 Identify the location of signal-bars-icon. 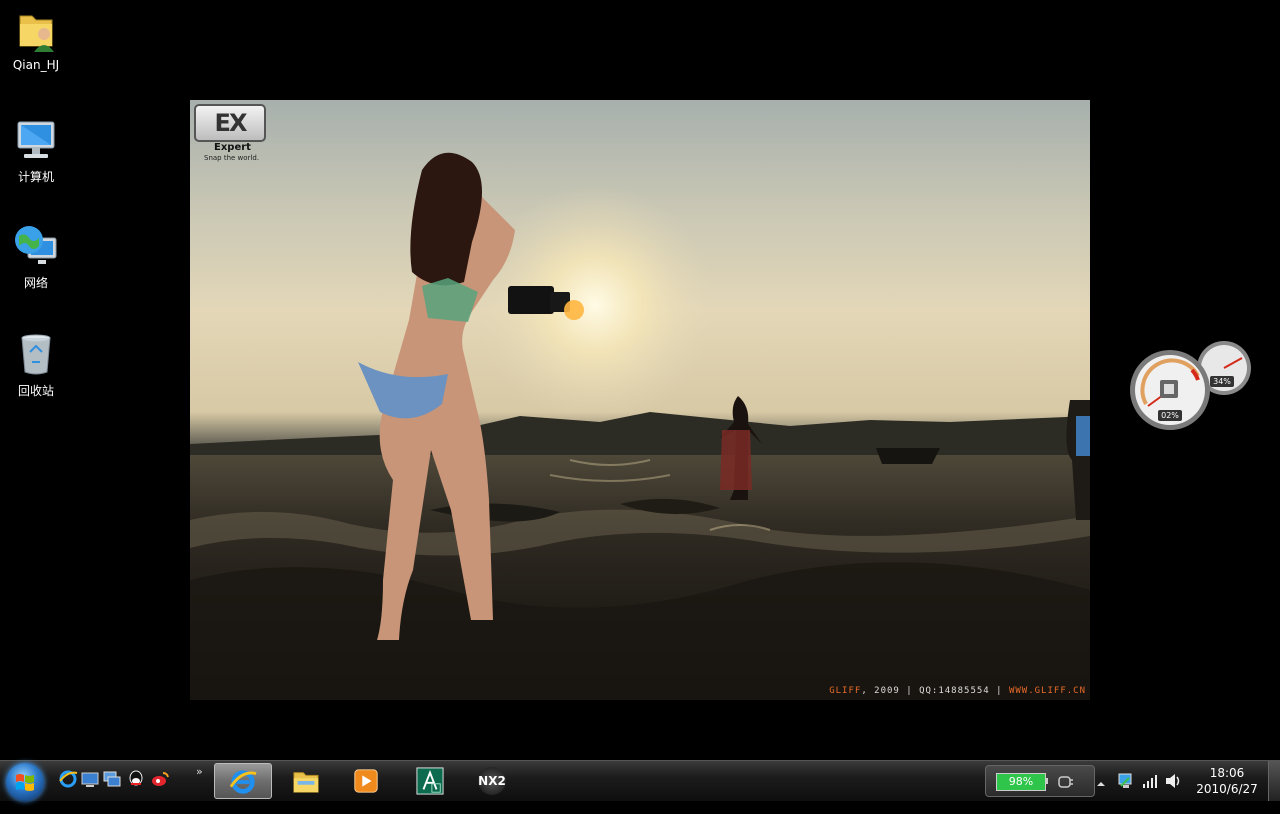
(1150, 781).